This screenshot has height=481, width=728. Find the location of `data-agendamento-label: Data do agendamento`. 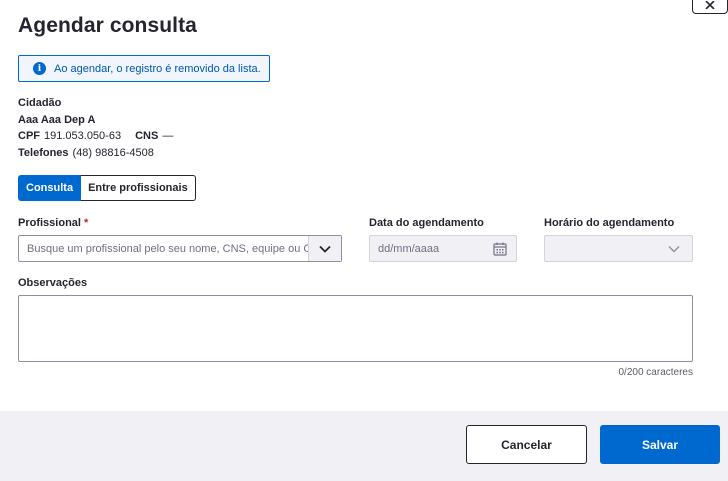

data-agendamento-label: Data do agendamento is located at coordinates (426, 223).